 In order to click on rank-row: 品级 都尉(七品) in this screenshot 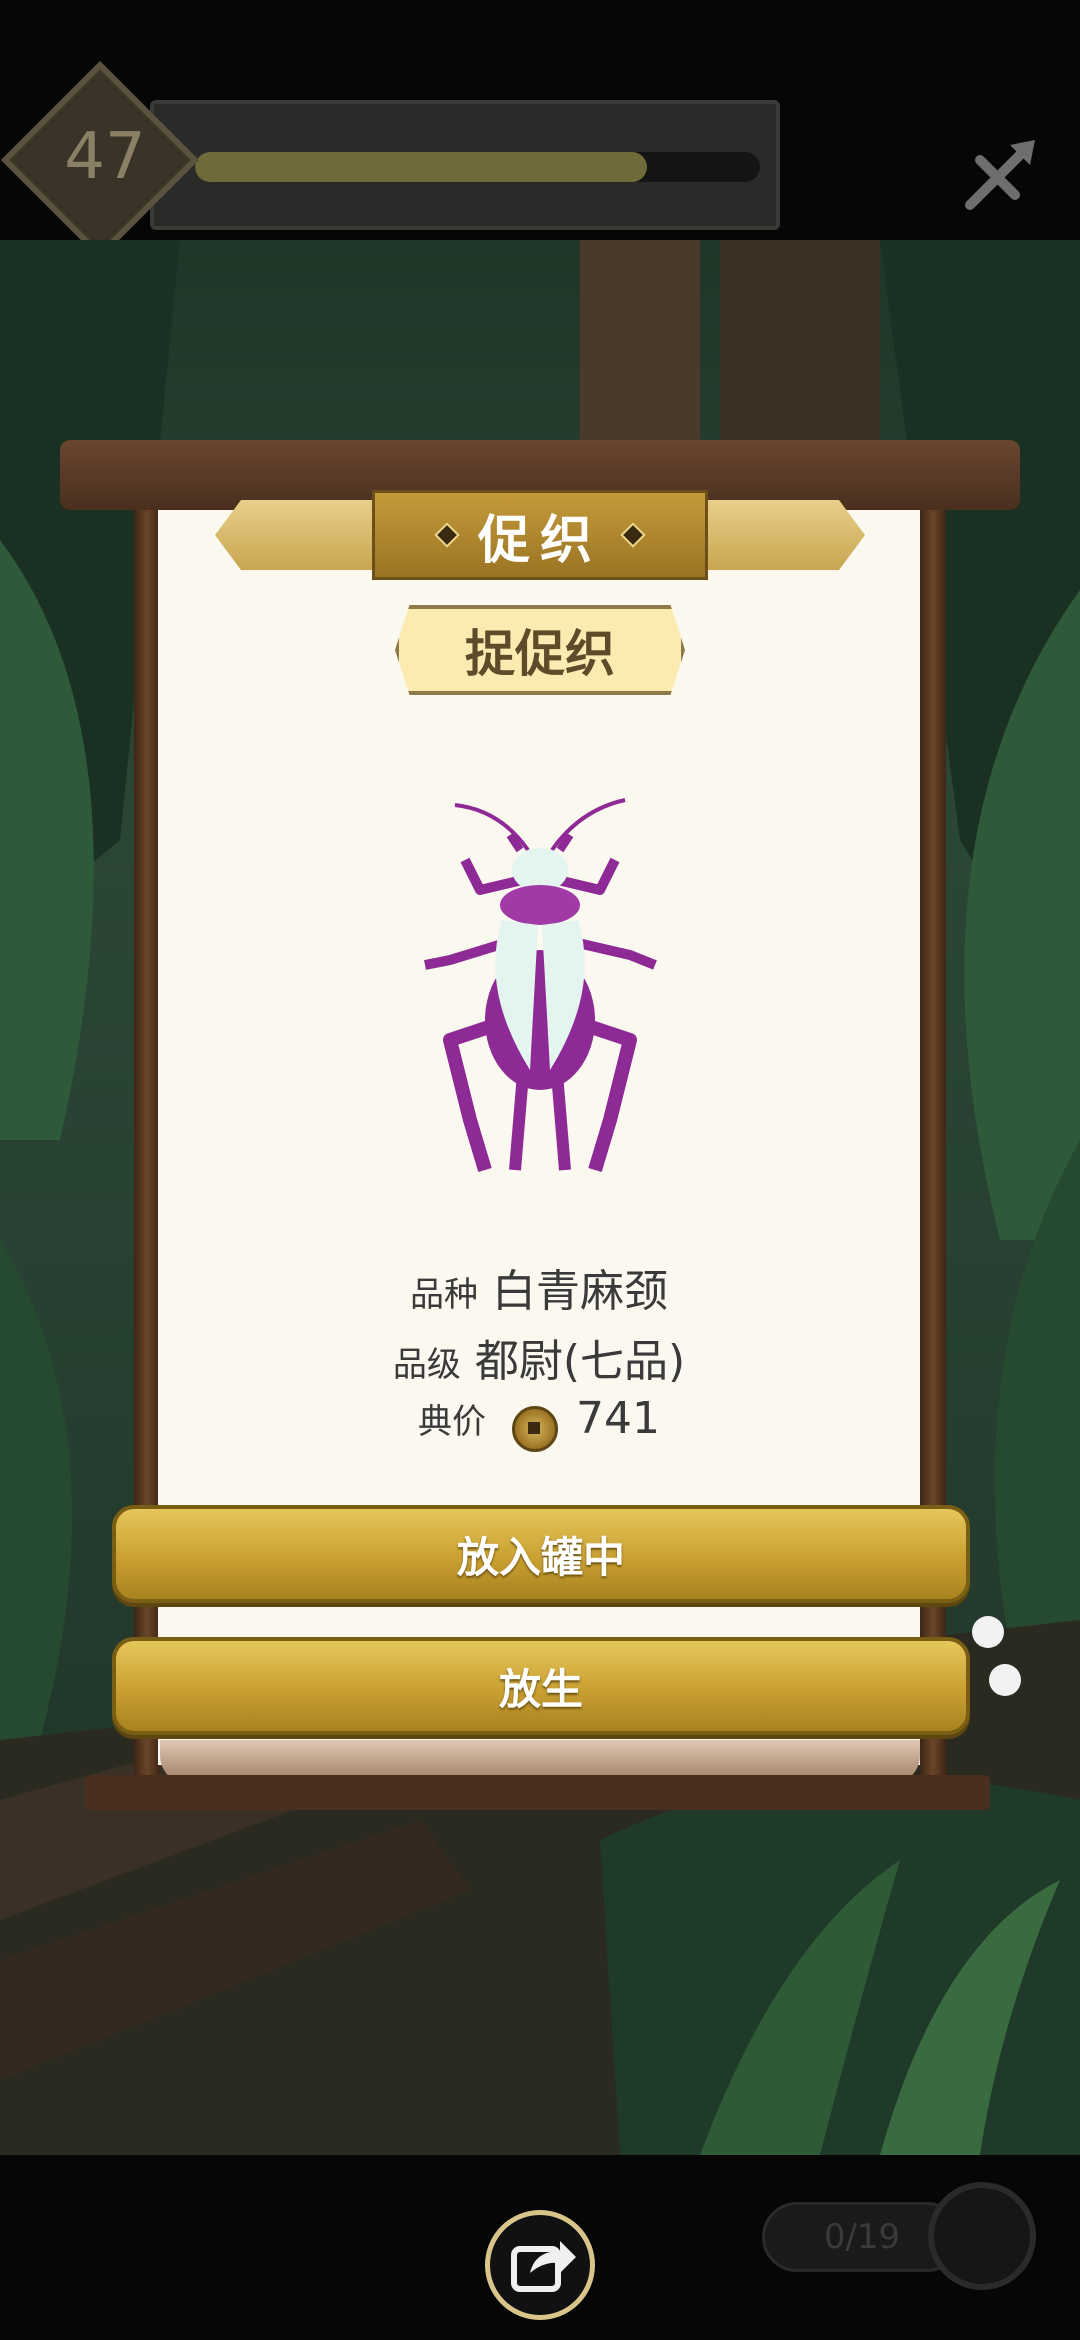, I will do `click(539, 1357)`.